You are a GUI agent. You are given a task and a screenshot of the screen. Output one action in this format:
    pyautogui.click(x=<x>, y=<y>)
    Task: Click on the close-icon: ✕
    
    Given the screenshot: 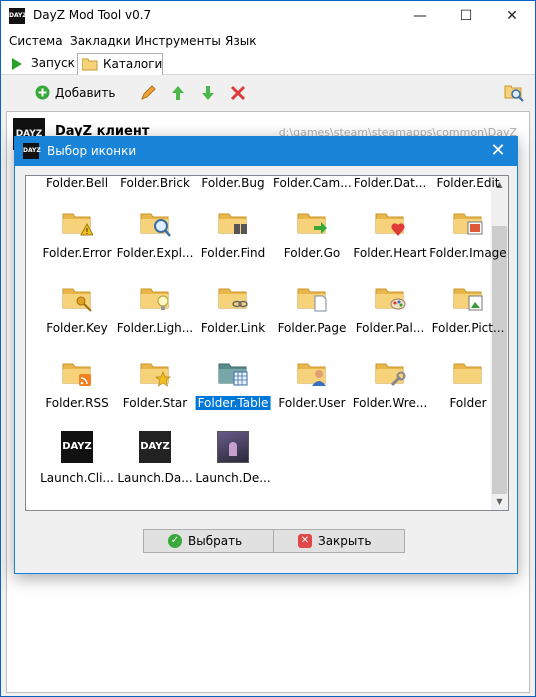 What is the action you would take?
    pyautogui.click(x=305, y=541)
    